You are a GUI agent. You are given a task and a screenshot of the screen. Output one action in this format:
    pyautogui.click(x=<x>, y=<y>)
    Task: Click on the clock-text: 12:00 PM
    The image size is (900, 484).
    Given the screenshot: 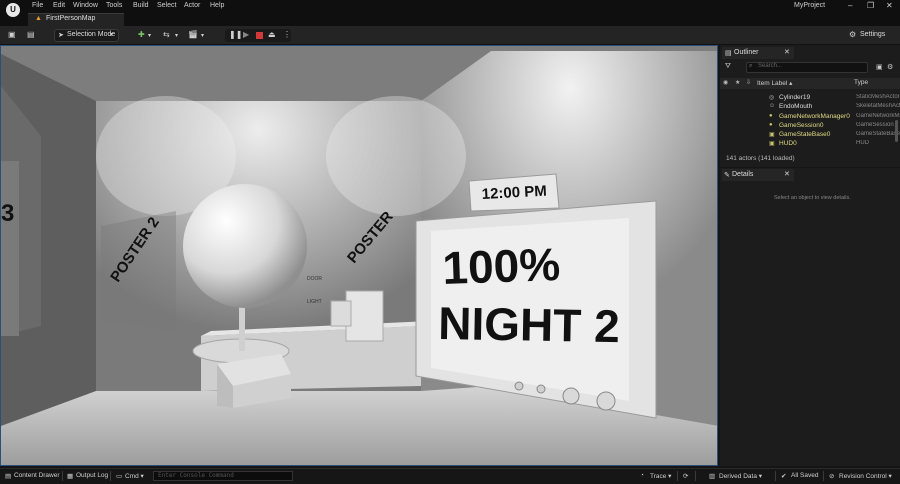 What is the action you would take?
    pyautogui.click(x=514, y=193)
    